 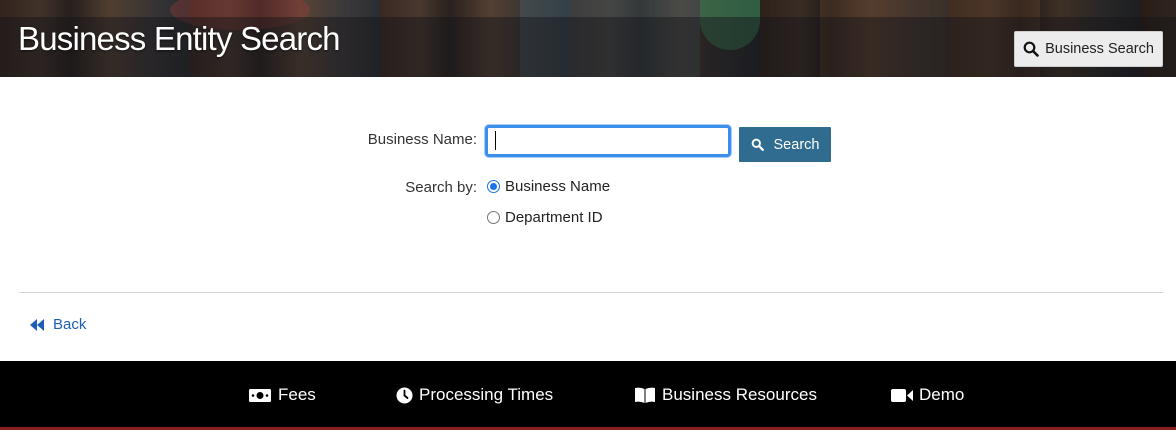 I want to click on search-button-label: Search, so click(x=796, y=144).